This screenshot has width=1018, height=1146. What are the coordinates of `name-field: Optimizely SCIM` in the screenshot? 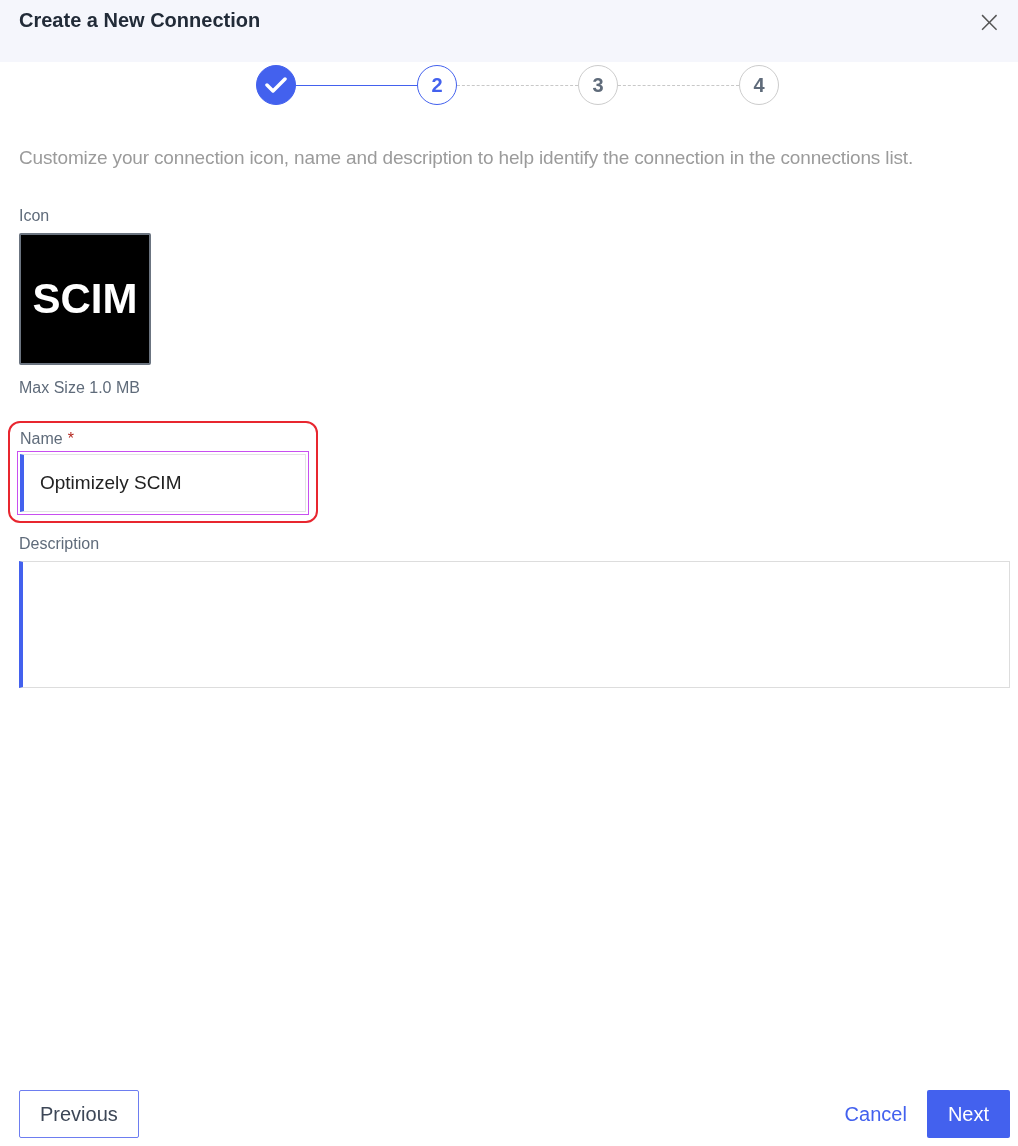 It's located at (163, 483).